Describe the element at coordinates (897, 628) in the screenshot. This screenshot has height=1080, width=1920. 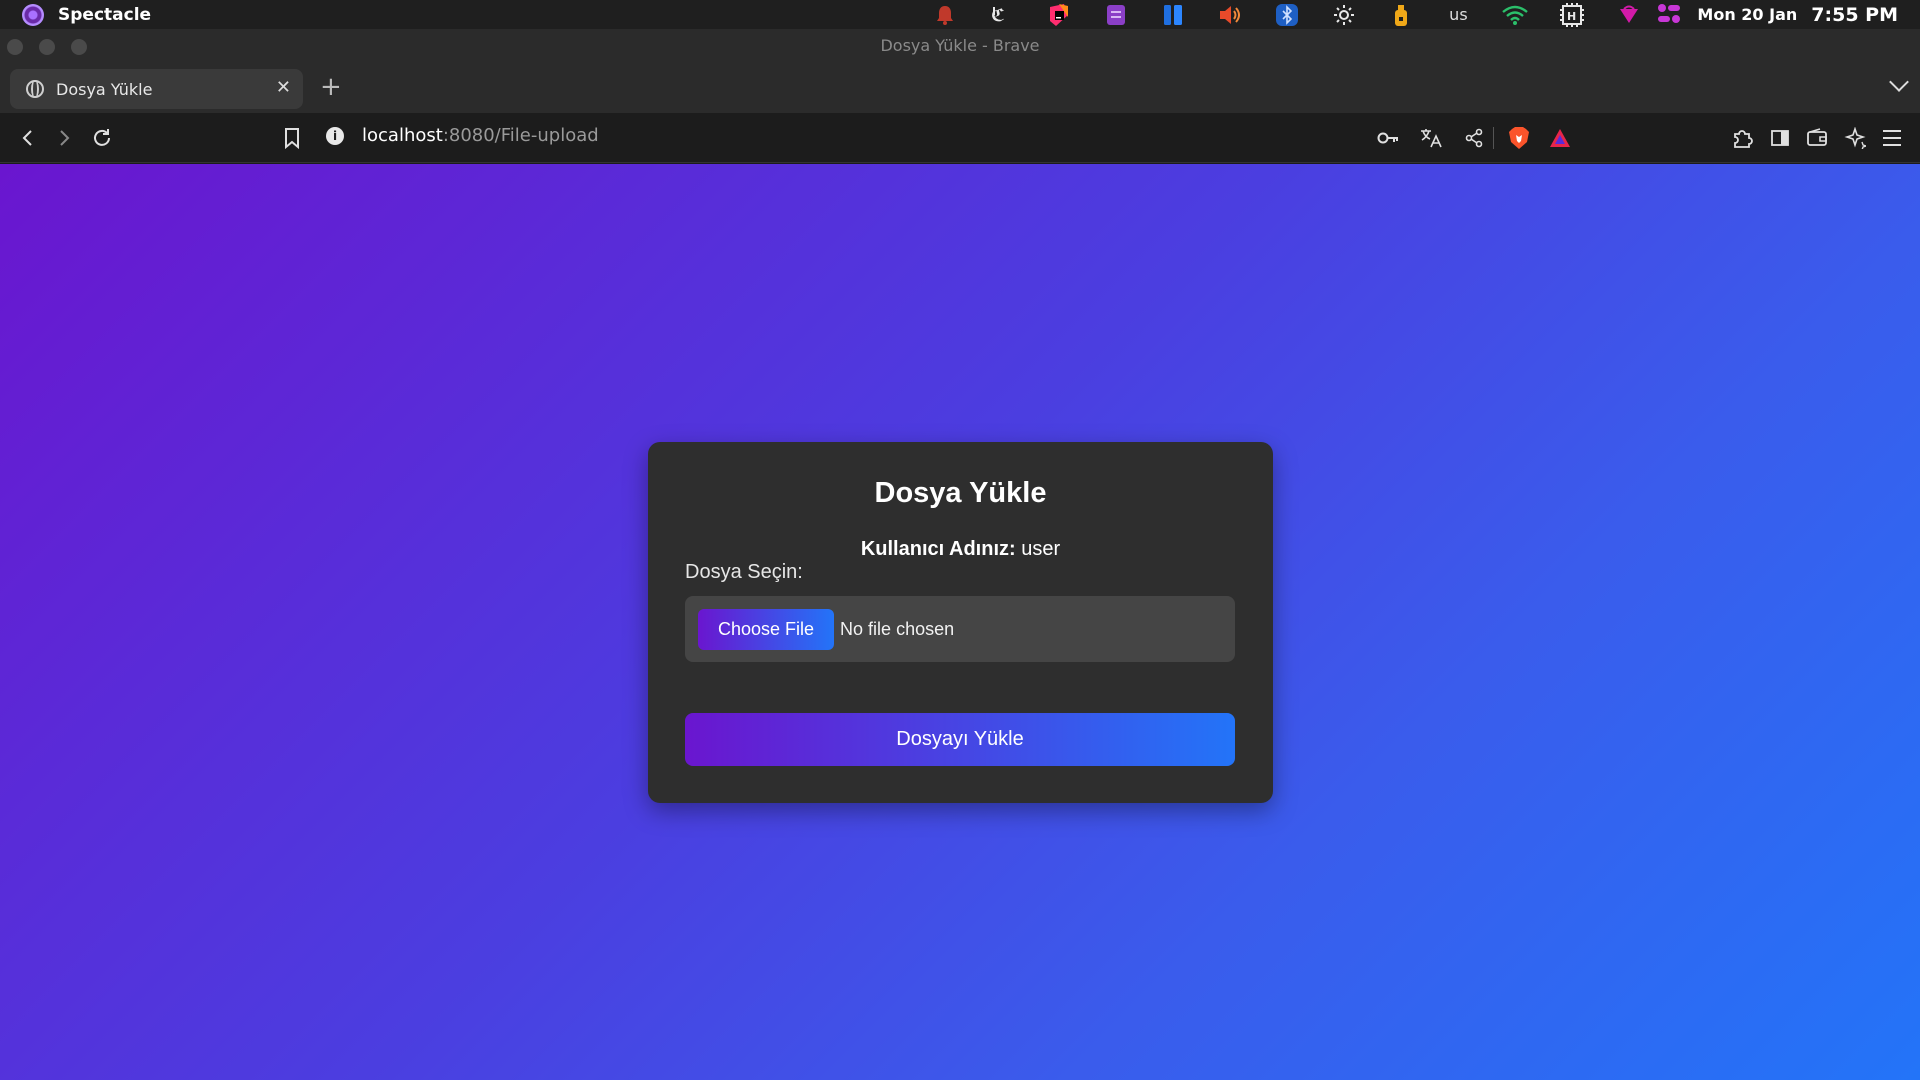
I see `no-file-text: No file chosen` at that location.